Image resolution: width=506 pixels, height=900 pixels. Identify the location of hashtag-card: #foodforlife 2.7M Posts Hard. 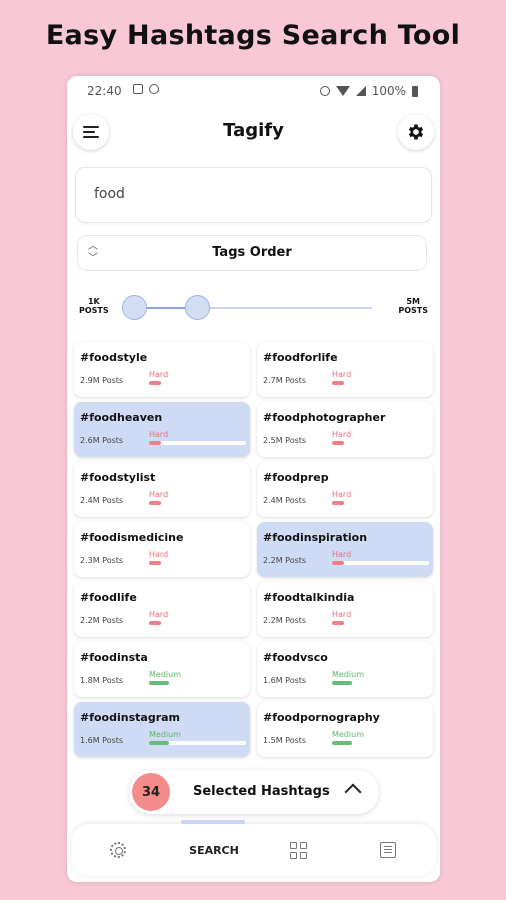
(345, 369).